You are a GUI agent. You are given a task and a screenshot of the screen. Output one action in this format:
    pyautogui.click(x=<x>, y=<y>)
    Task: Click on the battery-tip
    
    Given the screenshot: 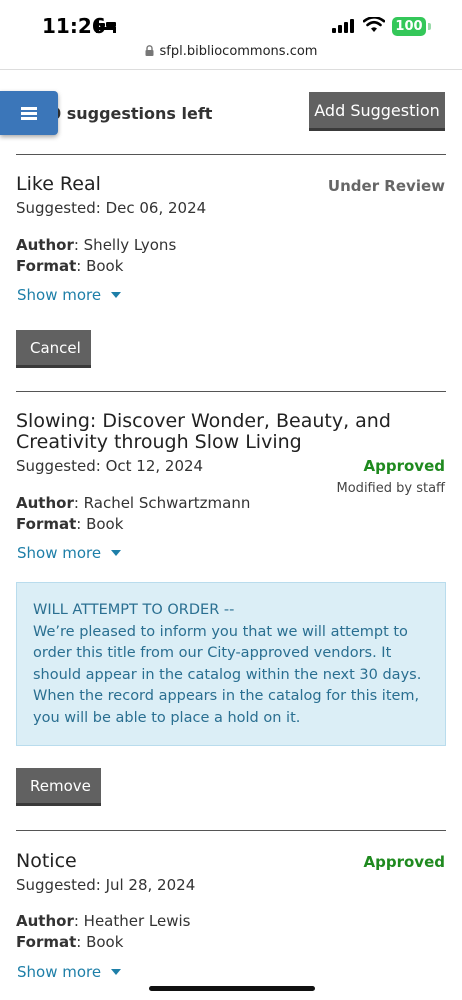 What is the action you would take?
    pyautogui.click(x=429, y=26)
    